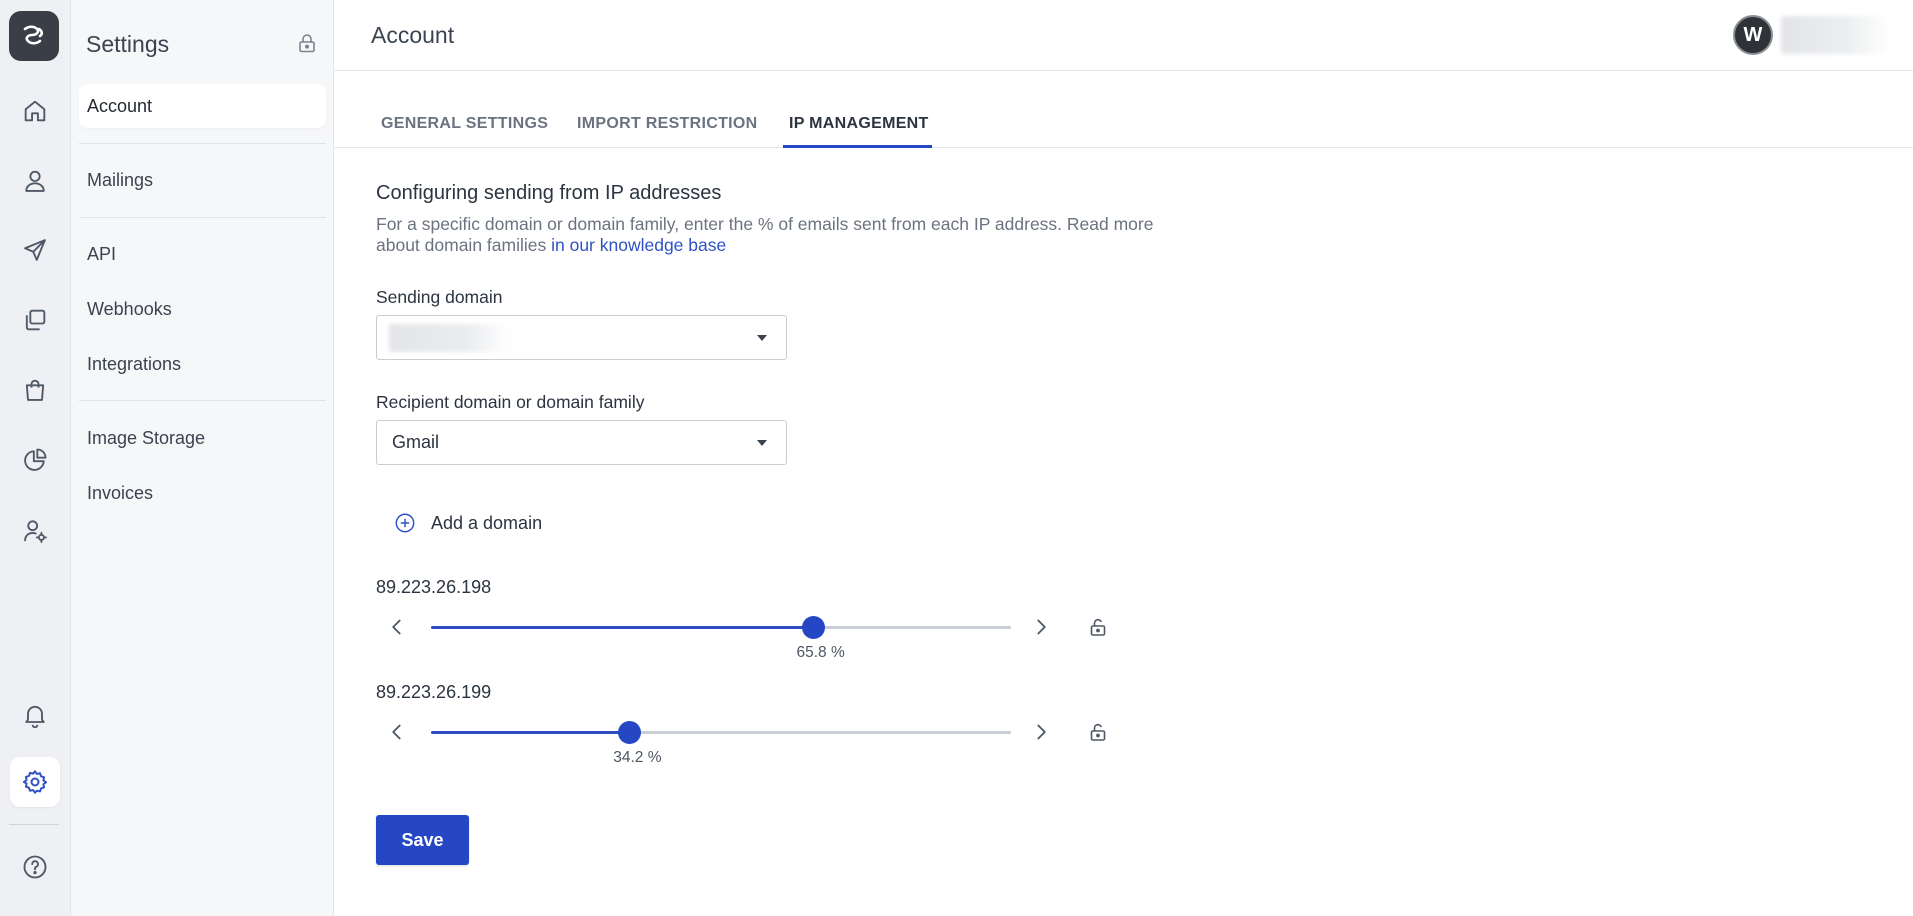  Describe the element at coordinates (35, 111) in the screenshot. I see `home-icon` at that location.